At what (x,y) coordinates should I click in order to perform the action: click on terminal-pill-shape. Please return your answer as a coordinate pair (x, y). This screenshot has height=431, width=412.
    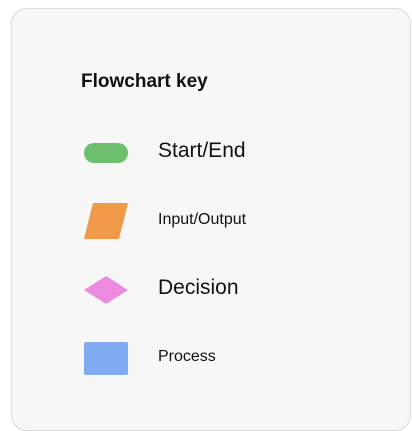
    Looking at the image, I should click on (106, 153).